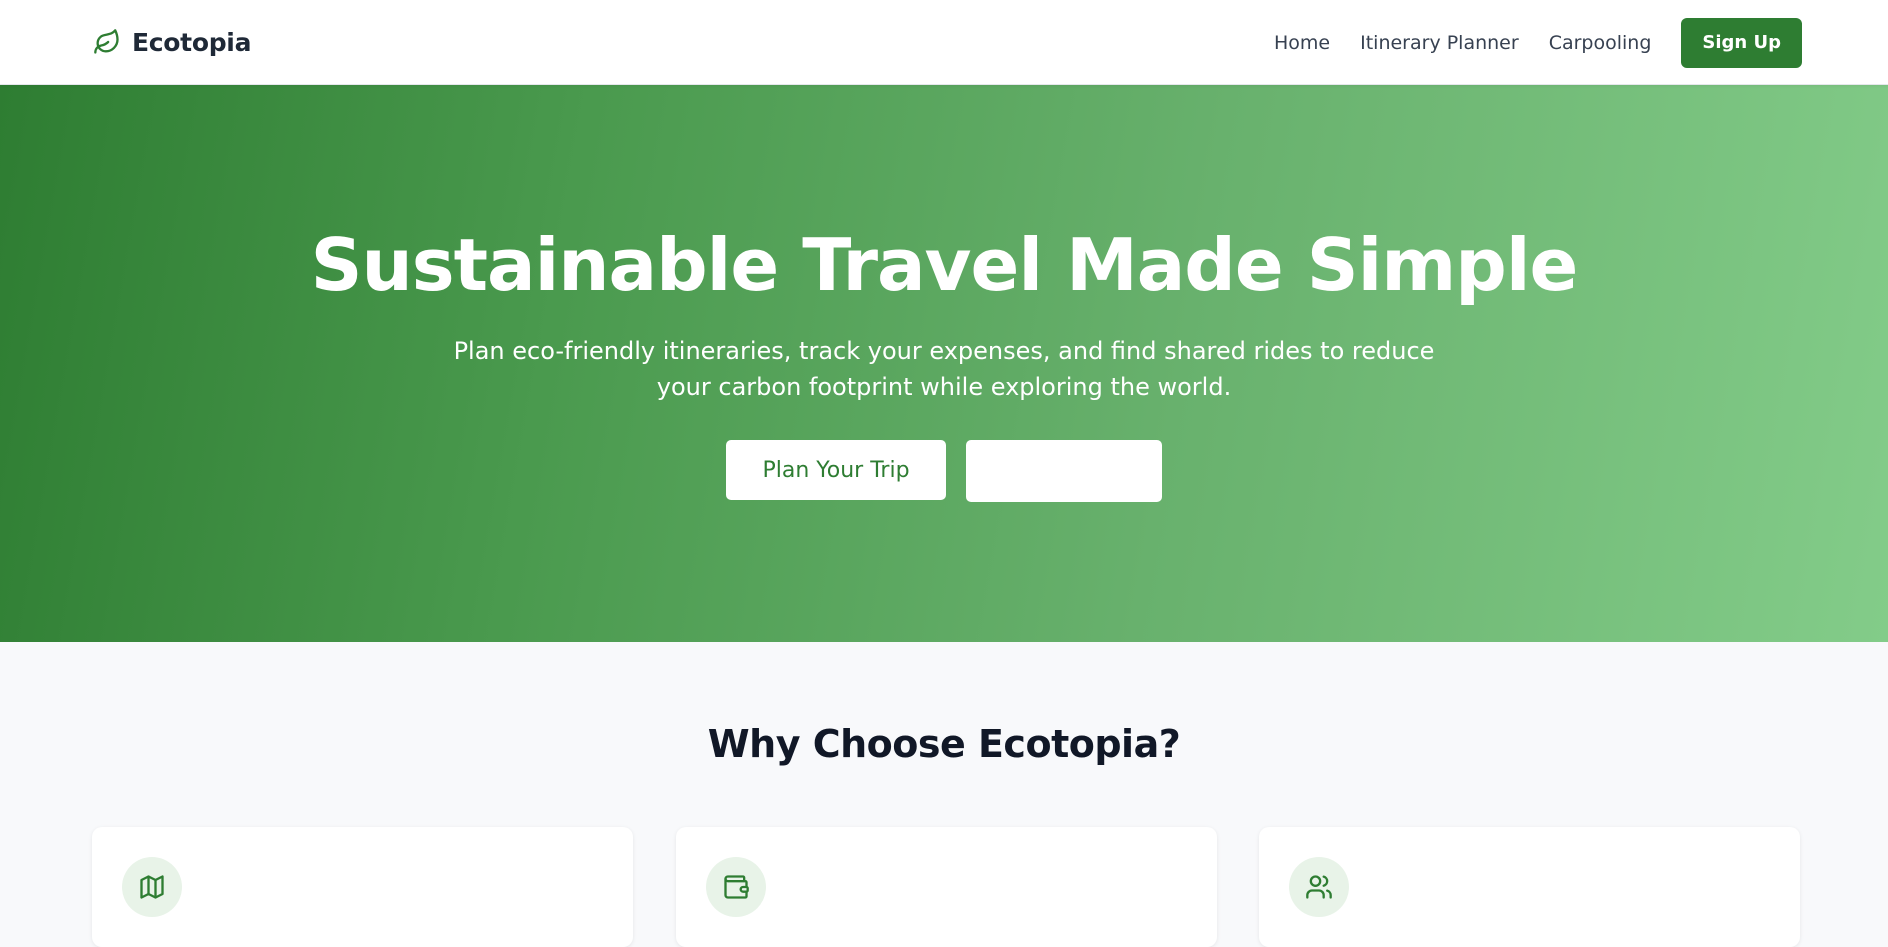 The height and width of the screenshot is (947, 1888). Describe the element at coordinates (1741, 42) in the screenshot. I see `sign-up-button: Sign Up` at that location.